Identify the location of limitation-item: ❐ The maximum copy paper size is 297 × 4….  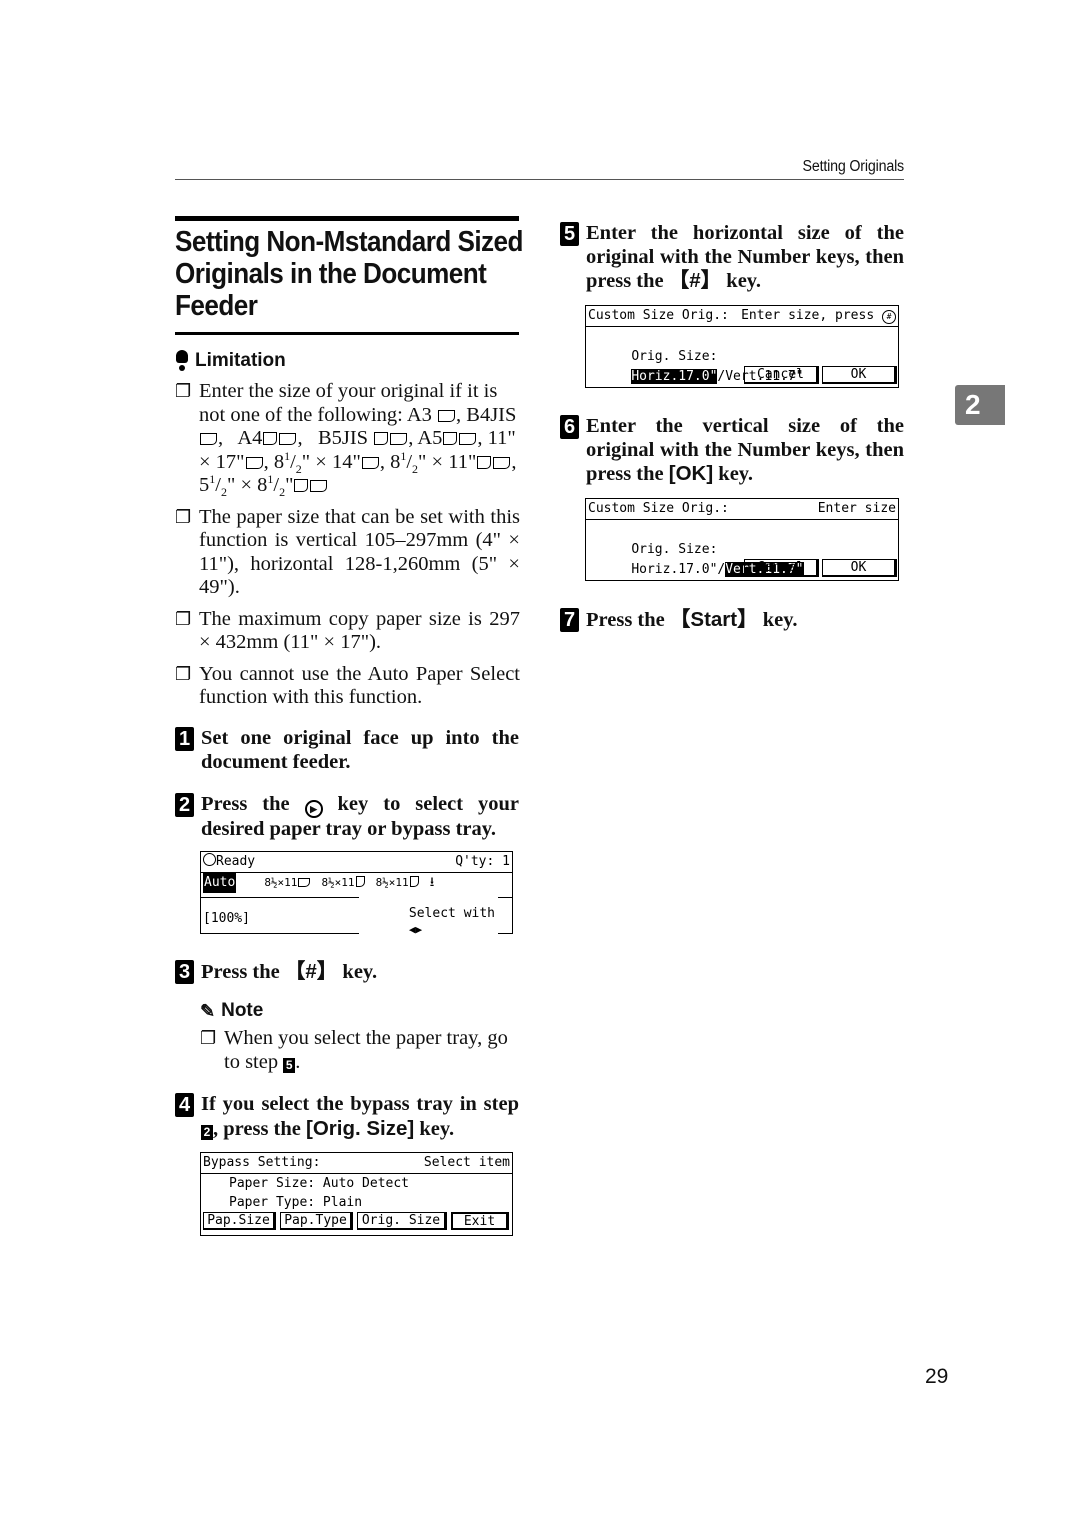
(347, 630).